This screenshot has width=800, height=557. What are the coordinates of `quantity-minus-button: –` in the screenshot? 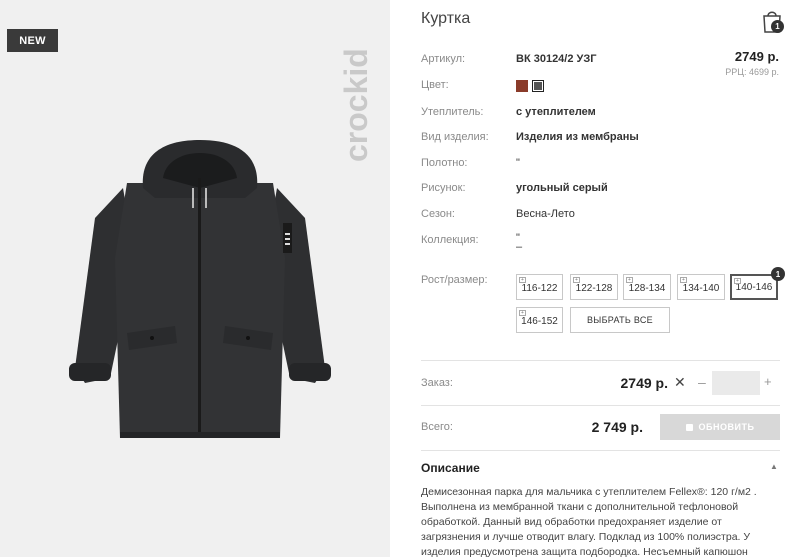 It's located at (702, 382).